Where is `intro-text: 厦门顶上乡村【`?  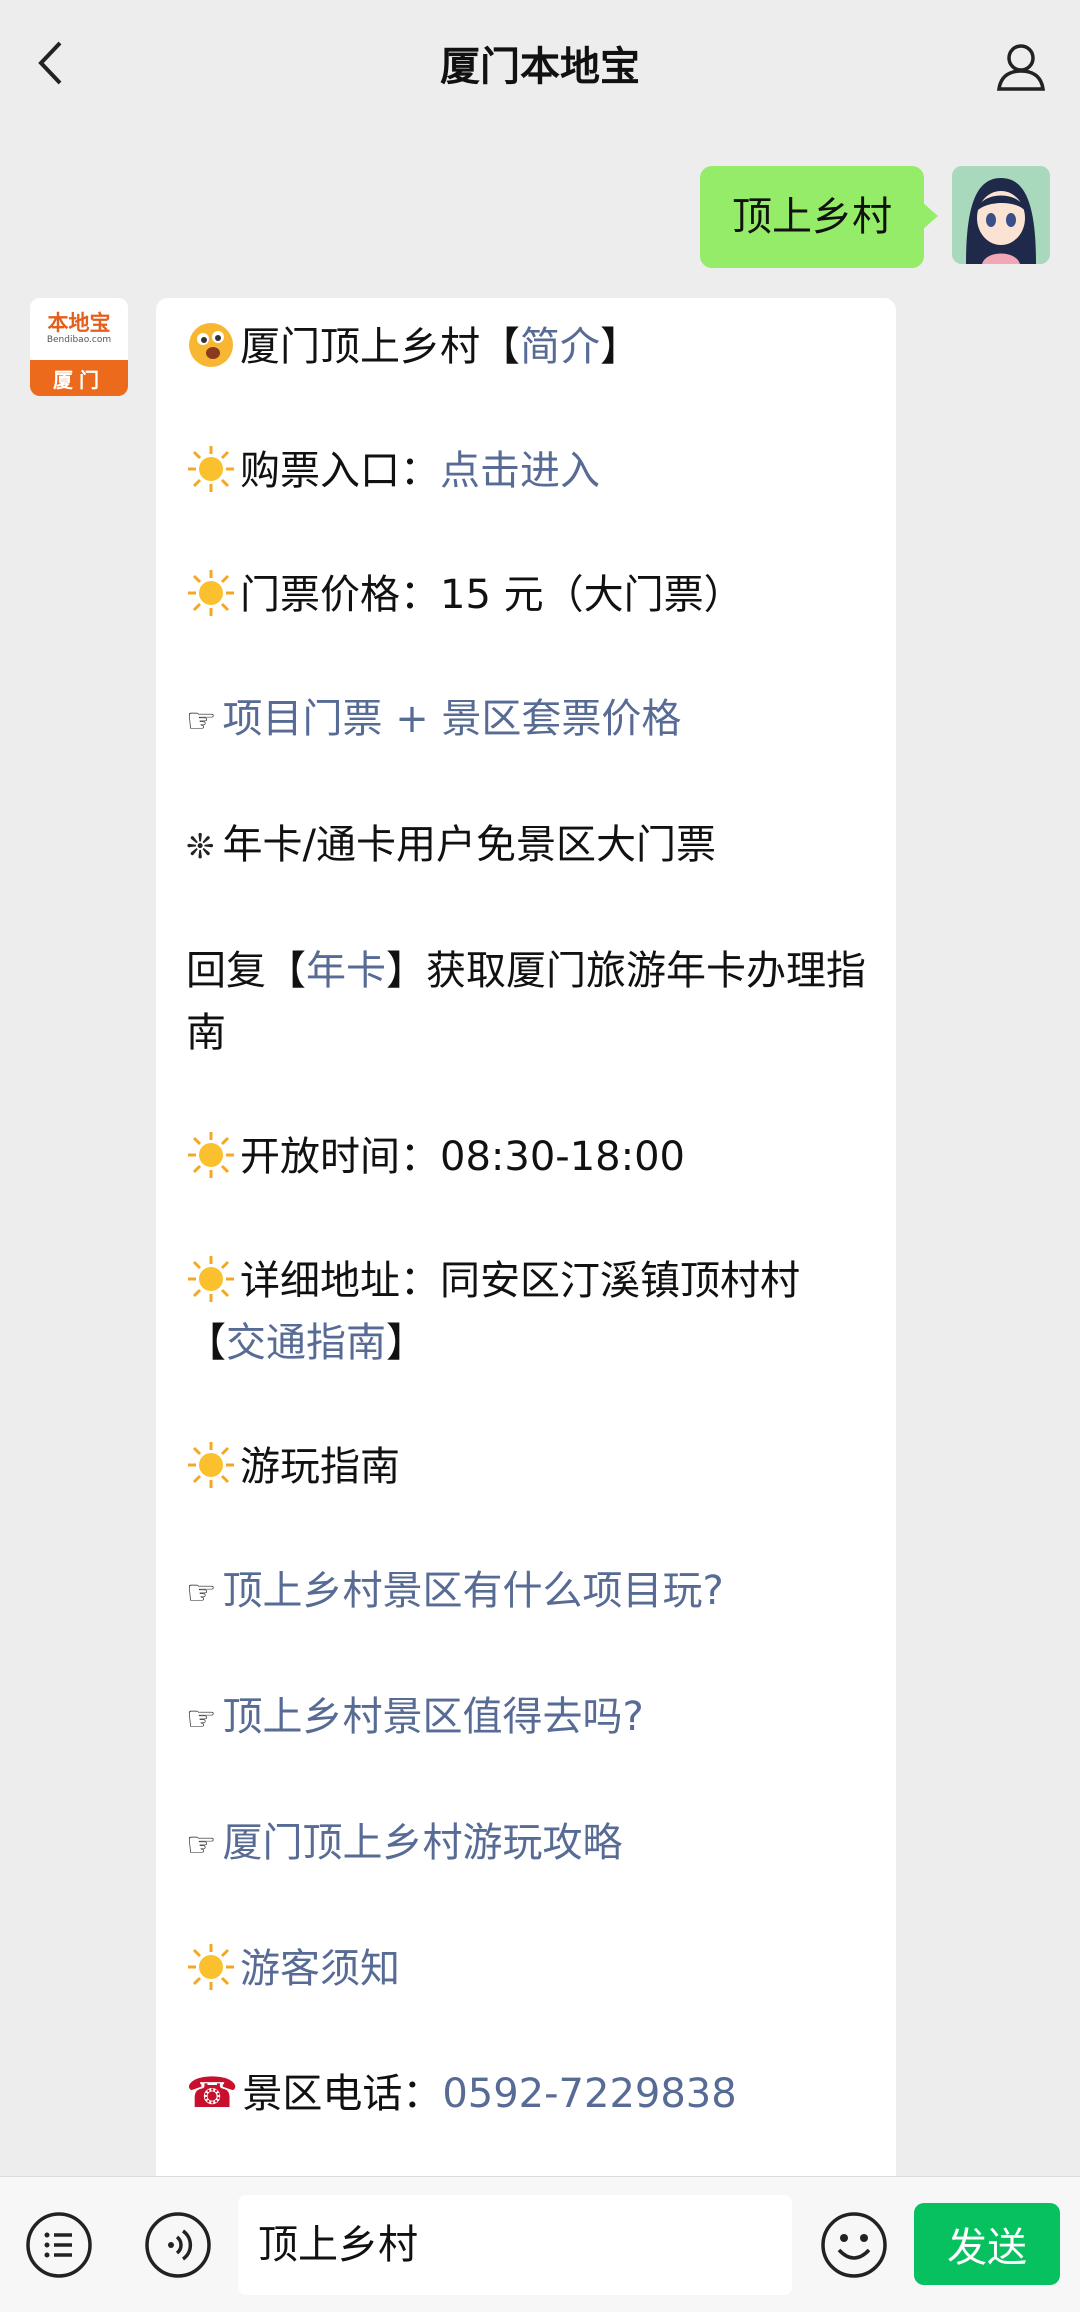
intro-text: 厦门顶上乡村【 is located at coordinates (380, 347).